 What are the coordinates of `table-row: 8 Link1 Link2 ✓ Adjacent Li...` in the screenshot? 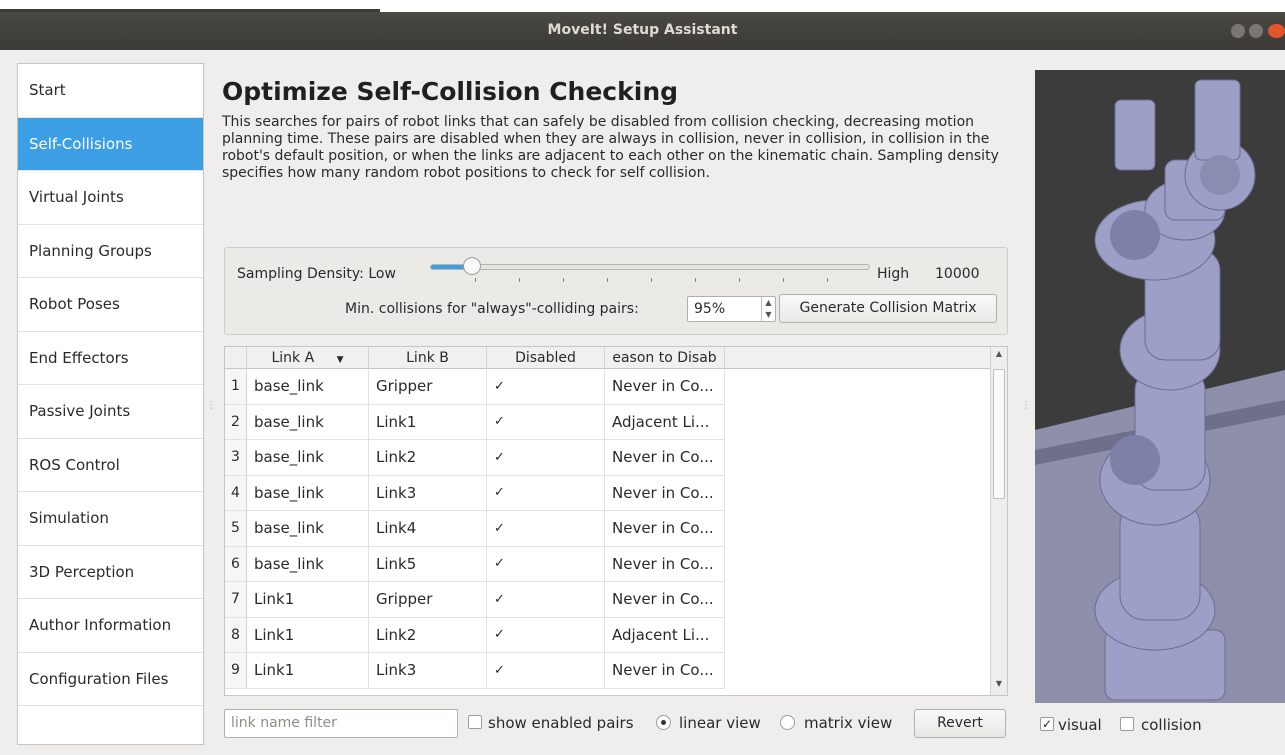 It's located at (475, 635).